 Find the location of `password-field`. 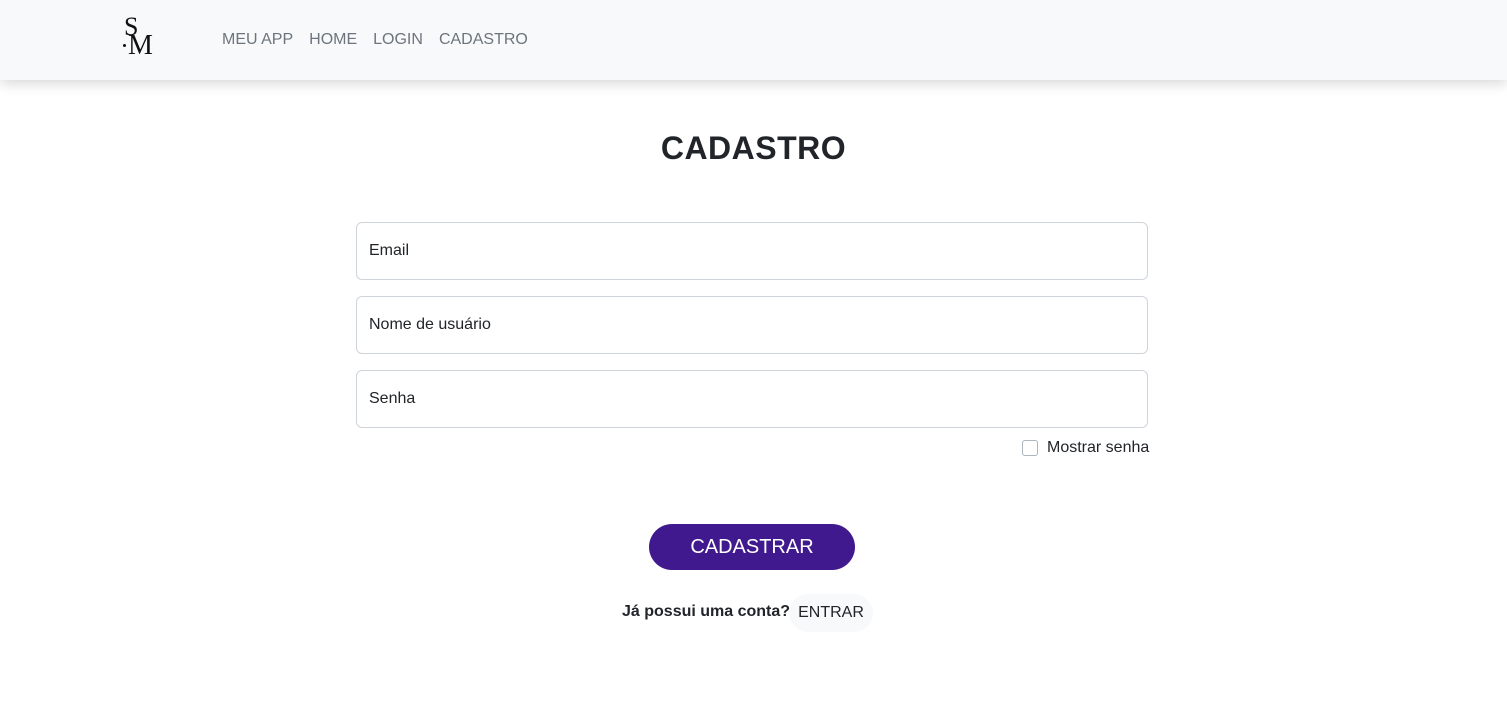

password-field is located at coordinates (752, 399).